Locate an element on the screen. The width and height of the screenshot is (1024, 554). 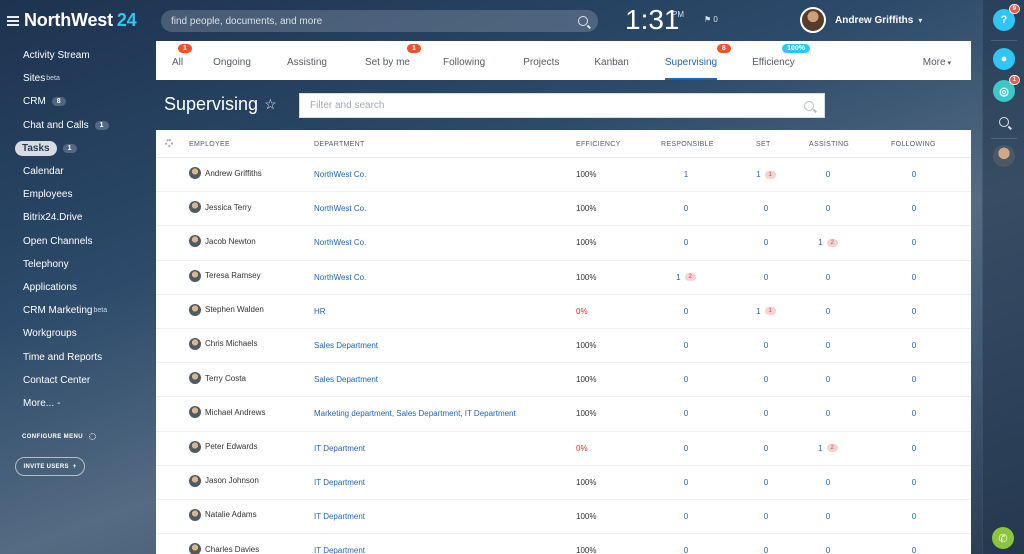
global-search-input is located at coordinates (374, 21).